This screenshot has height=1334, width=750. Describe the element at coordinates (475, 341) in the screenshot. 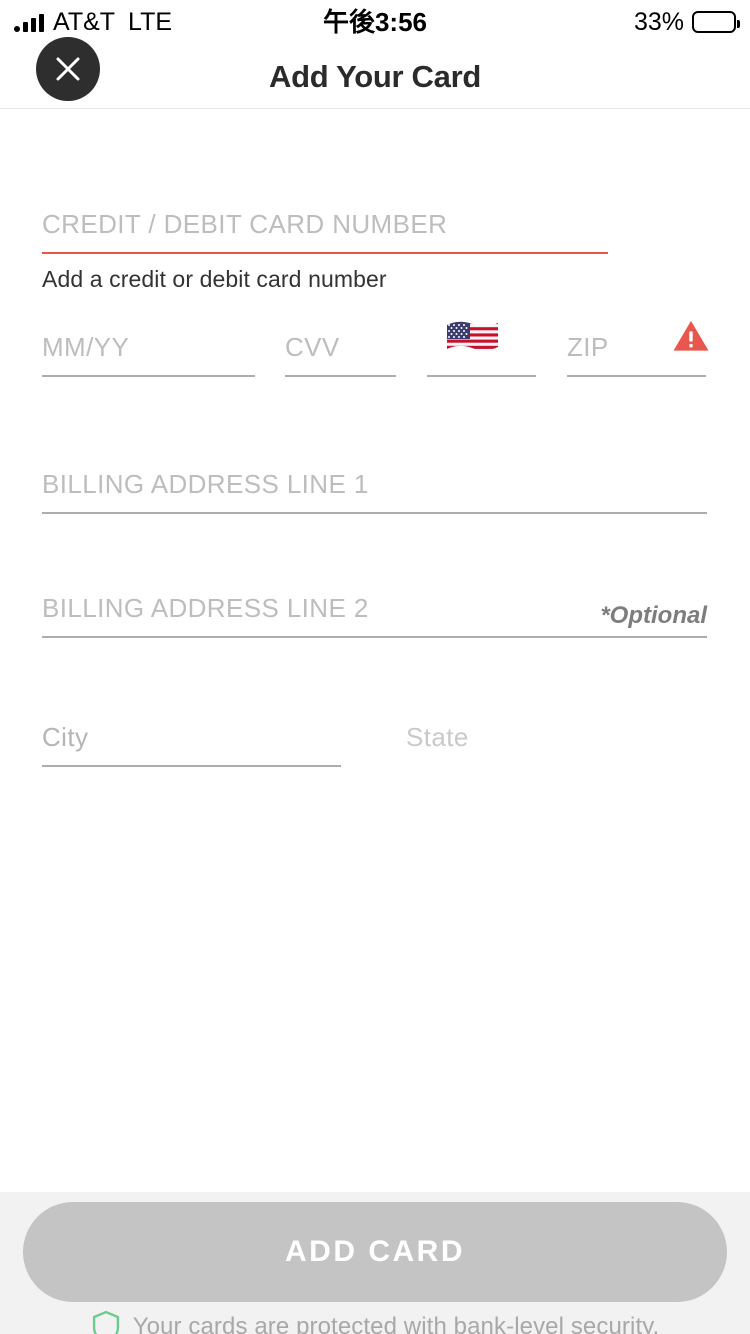

I see `us-flag-icon` at that location.